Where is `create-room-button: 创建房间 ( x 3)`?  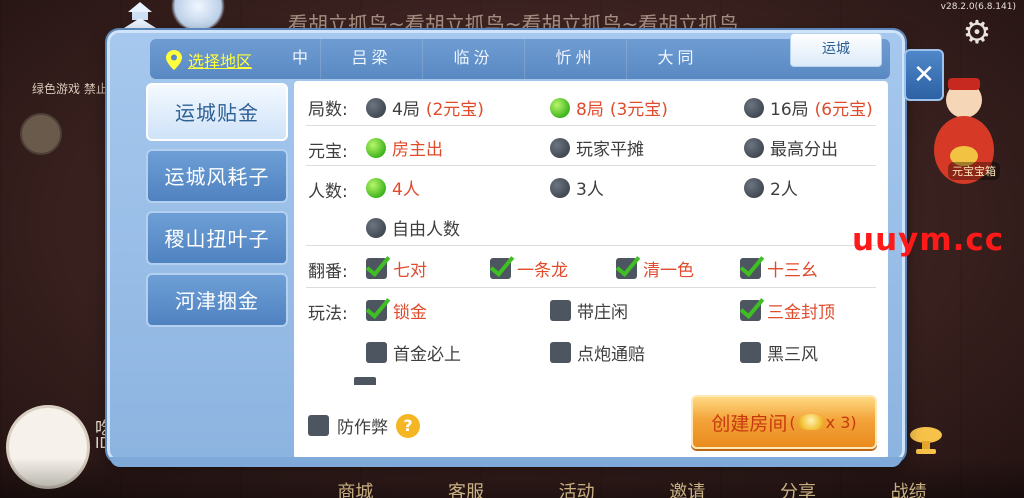
create-room-button: 创建房间 ( x 3) is located at coordinates (784, 422).